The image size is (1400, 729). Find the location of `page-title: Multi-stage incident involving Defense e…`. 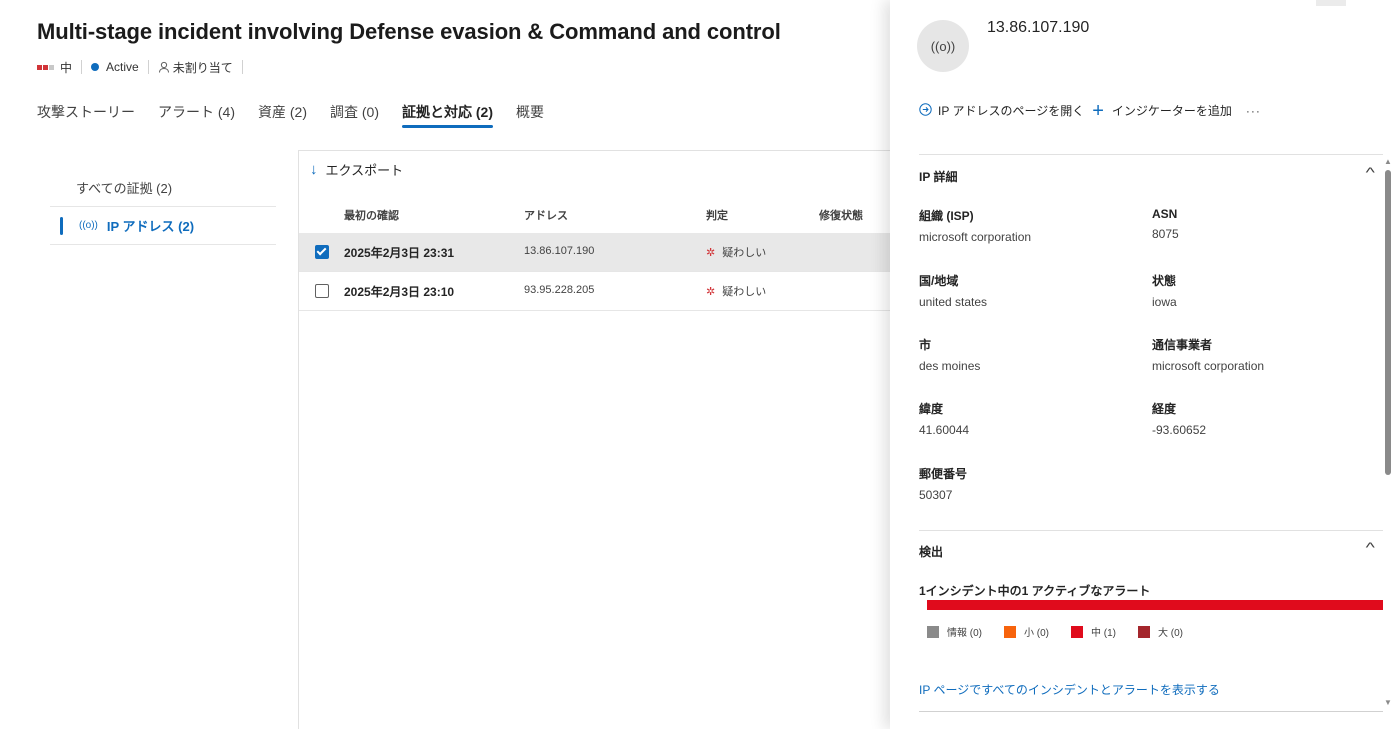

page-title: Multi-stage incident involving Defense e… is located at coordinates (409, 31).